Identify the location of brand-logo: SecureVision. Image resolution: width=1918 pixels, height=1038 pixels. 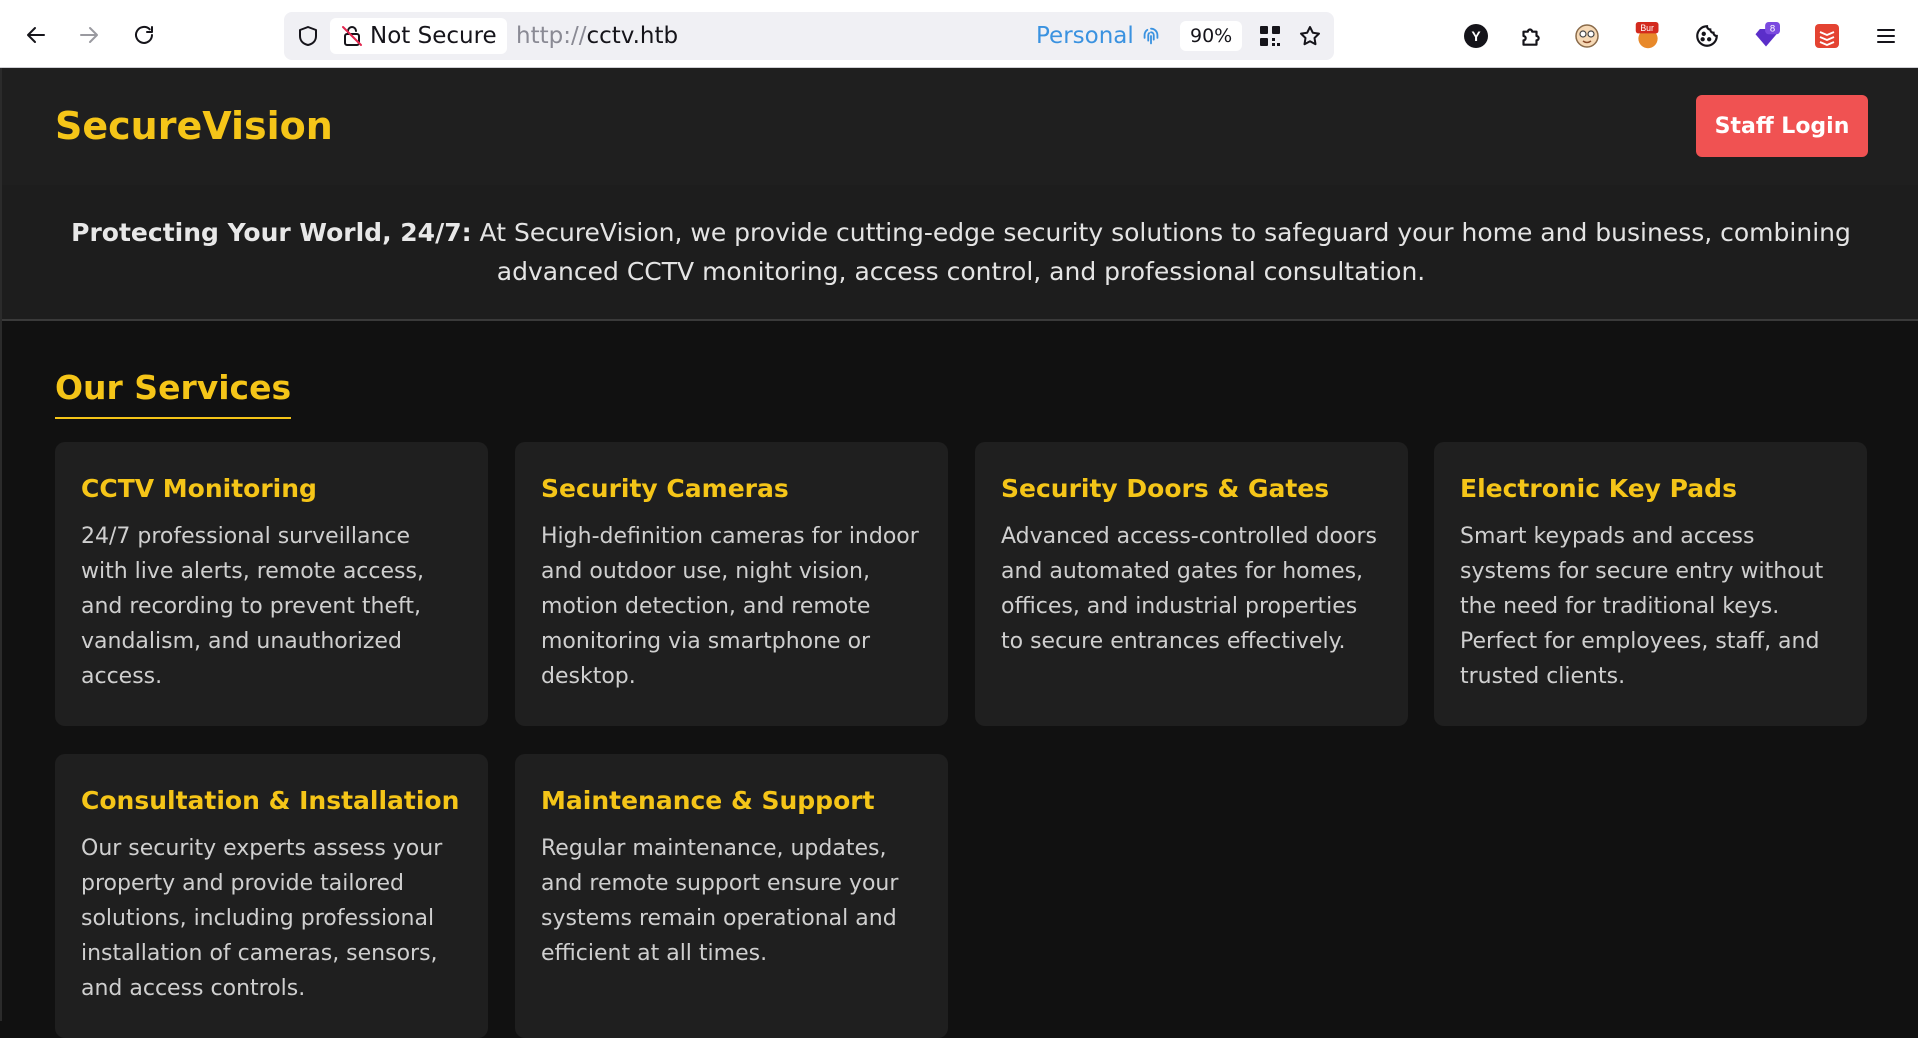
(194, 126).